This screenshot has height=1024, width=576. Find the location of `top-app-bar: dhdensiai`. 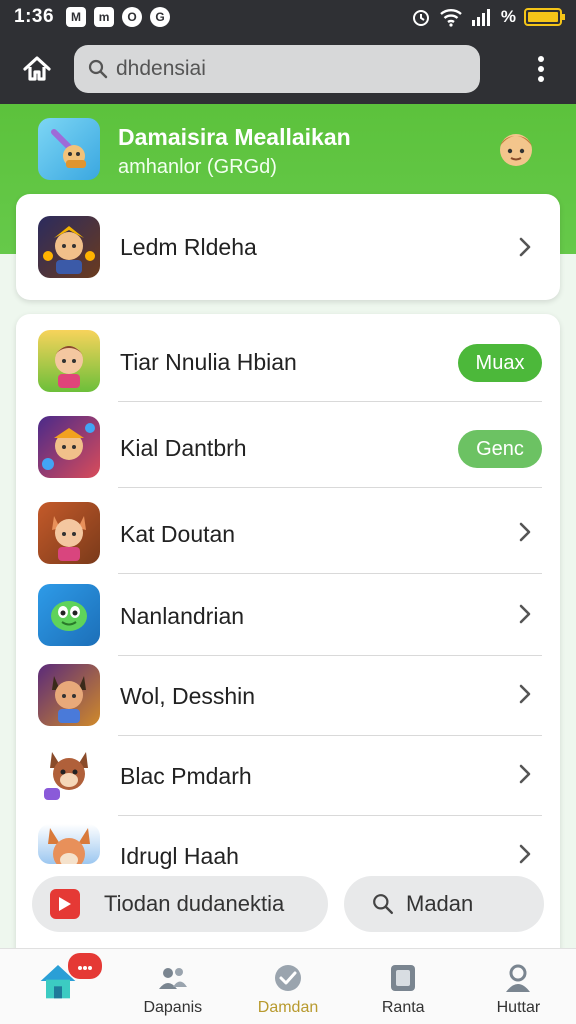

top-app-bar: dhdensiai is located at coordinates (288, 69).